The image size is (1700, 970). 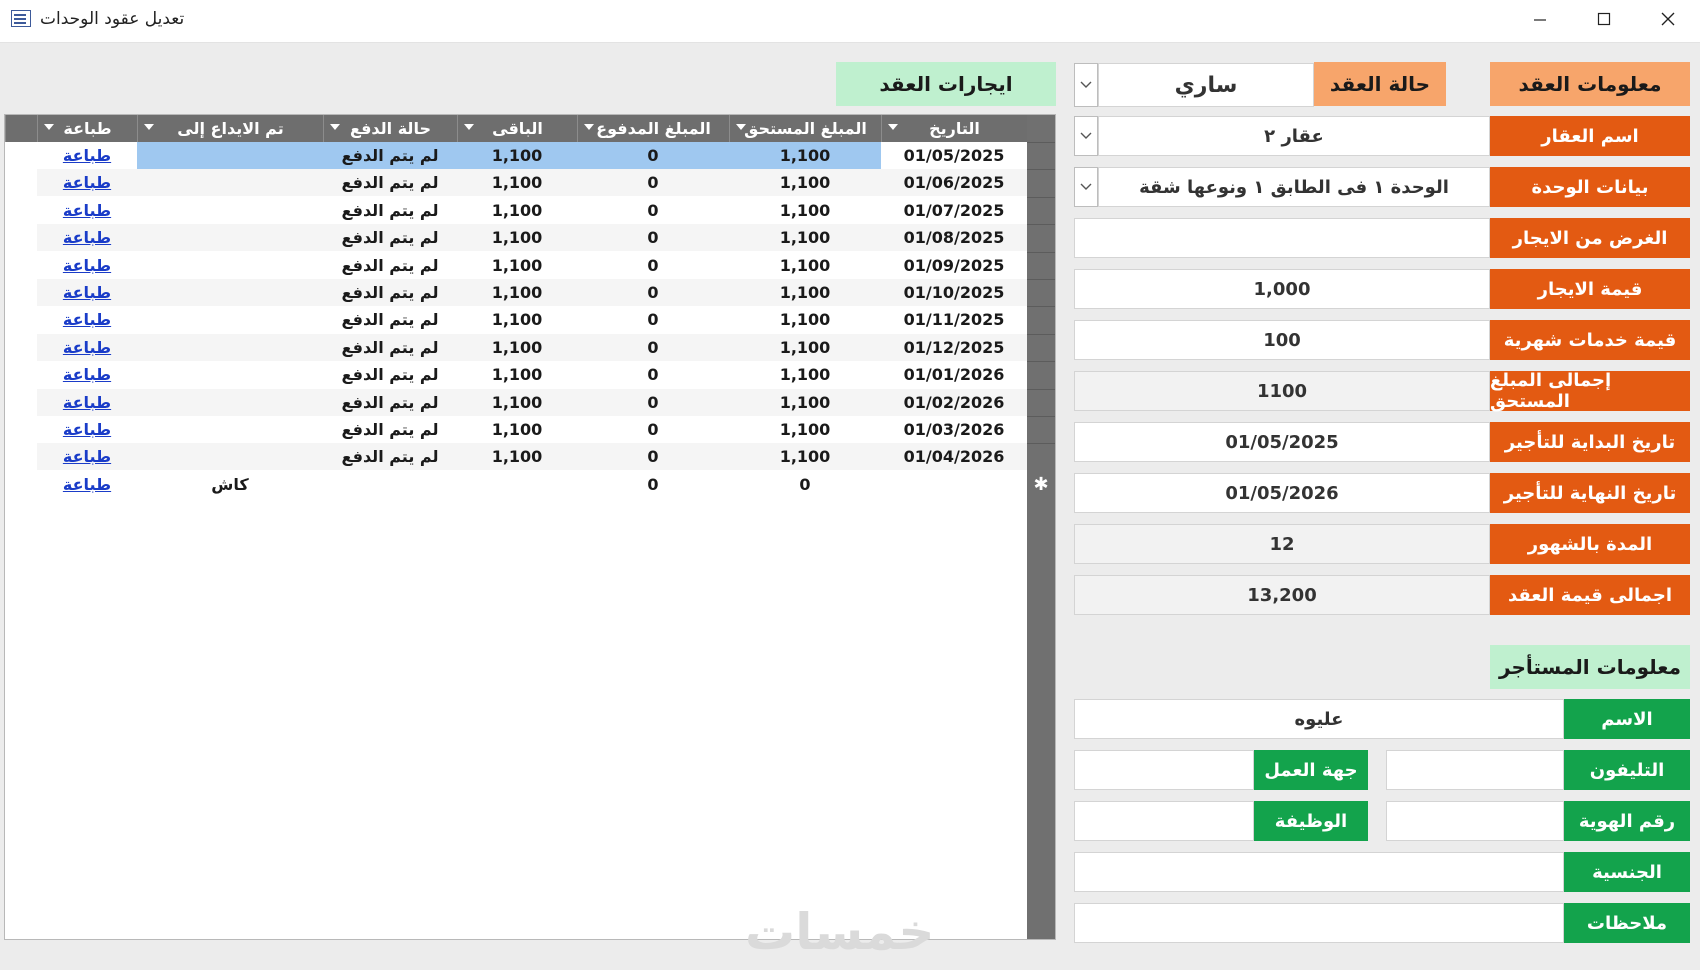 I want to click on cell-date: 01/12/2025, so click(x=954, y=347).